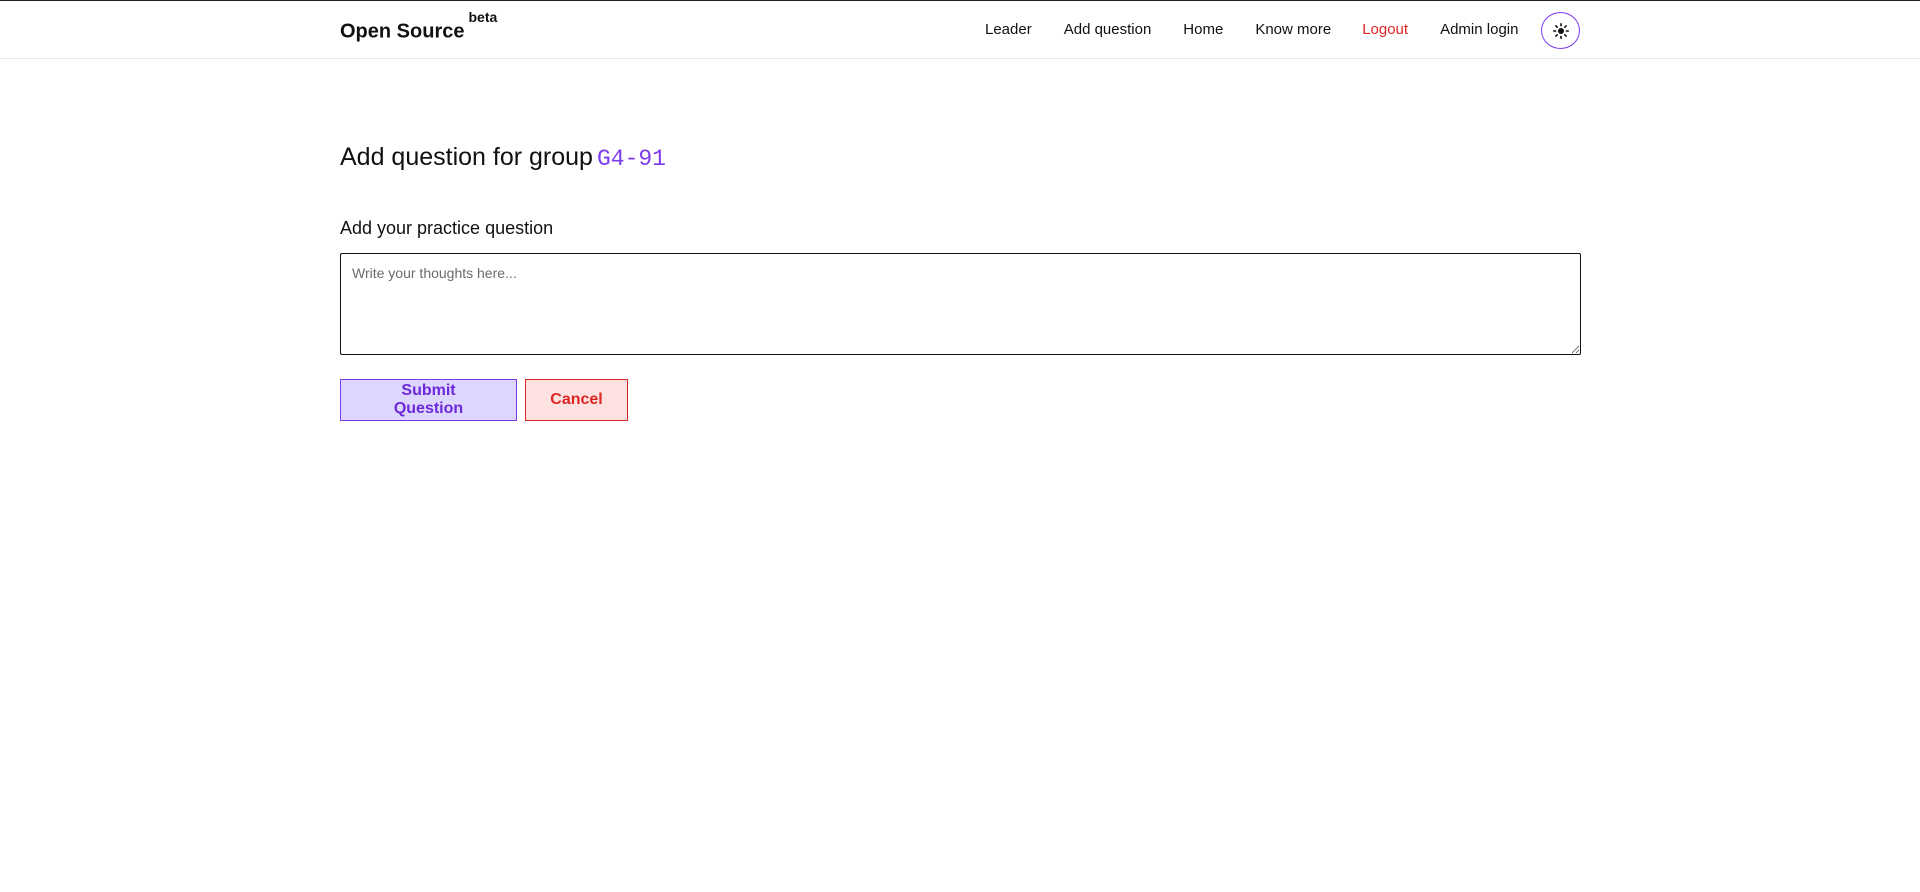 This screenshot has height=892, width=1920. What do you see at coordinates (1108, 29) in the screenshot?
I see `nav-link-add-question: Add question` at bounding box center [1108, 29].